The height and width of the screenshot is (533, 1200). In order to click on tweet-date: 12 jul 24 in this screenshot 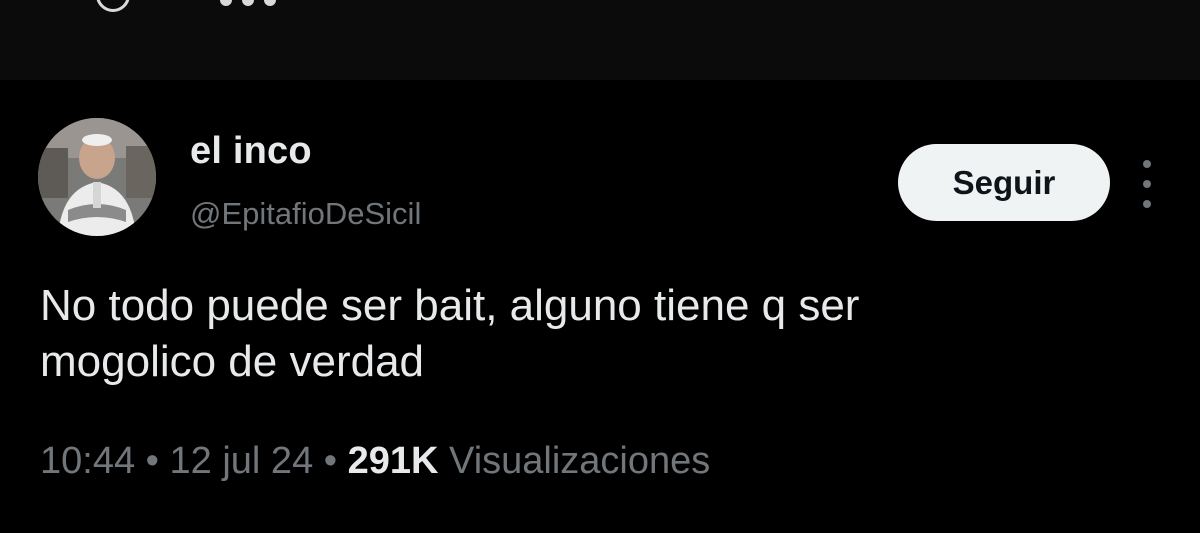, I will do `click(242, 461)`.